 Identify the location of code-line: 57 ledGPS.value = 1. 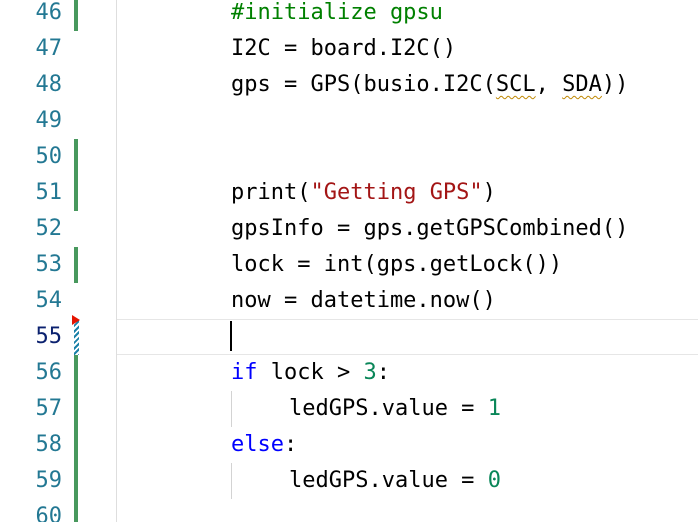
(349, 409).